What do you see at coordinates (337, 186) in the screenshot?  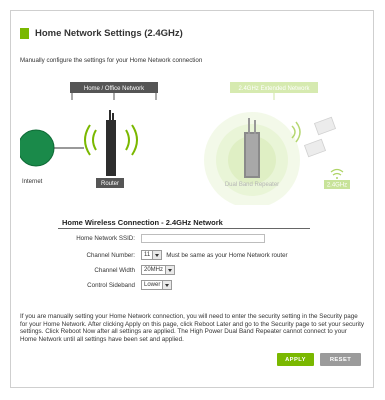 I see `band-label: 2.4GHz` at bounding box center [337, 186].